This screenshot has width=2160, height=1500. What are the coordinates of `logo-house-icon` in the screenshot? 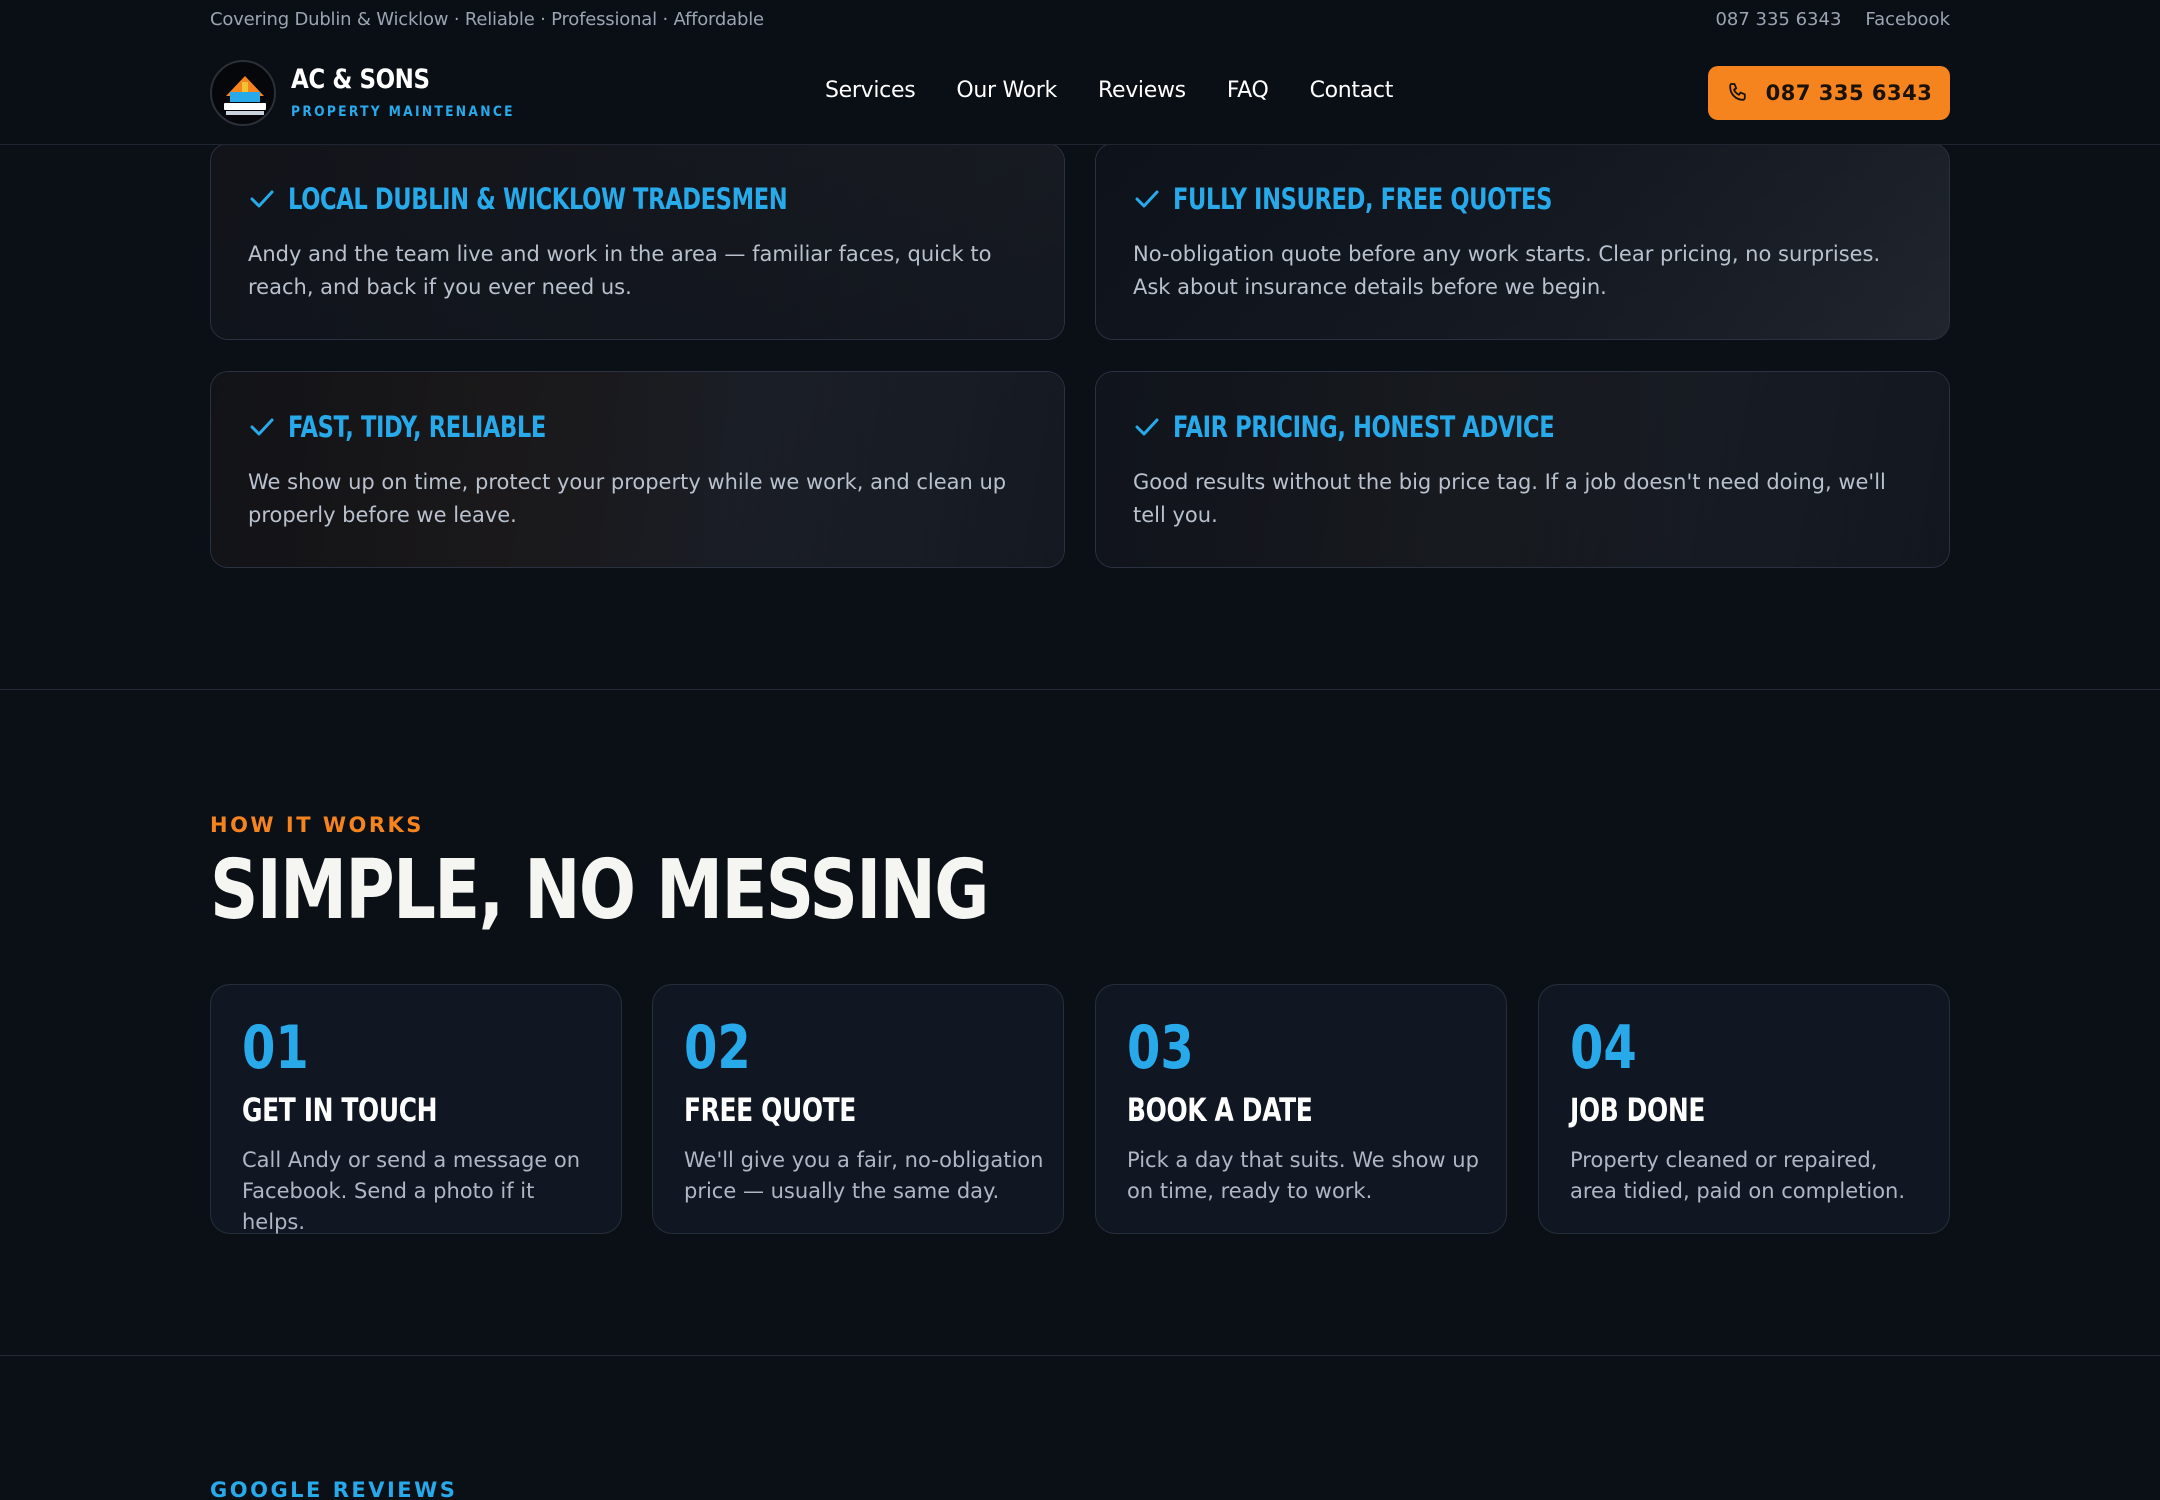 It's located at (245, 95).